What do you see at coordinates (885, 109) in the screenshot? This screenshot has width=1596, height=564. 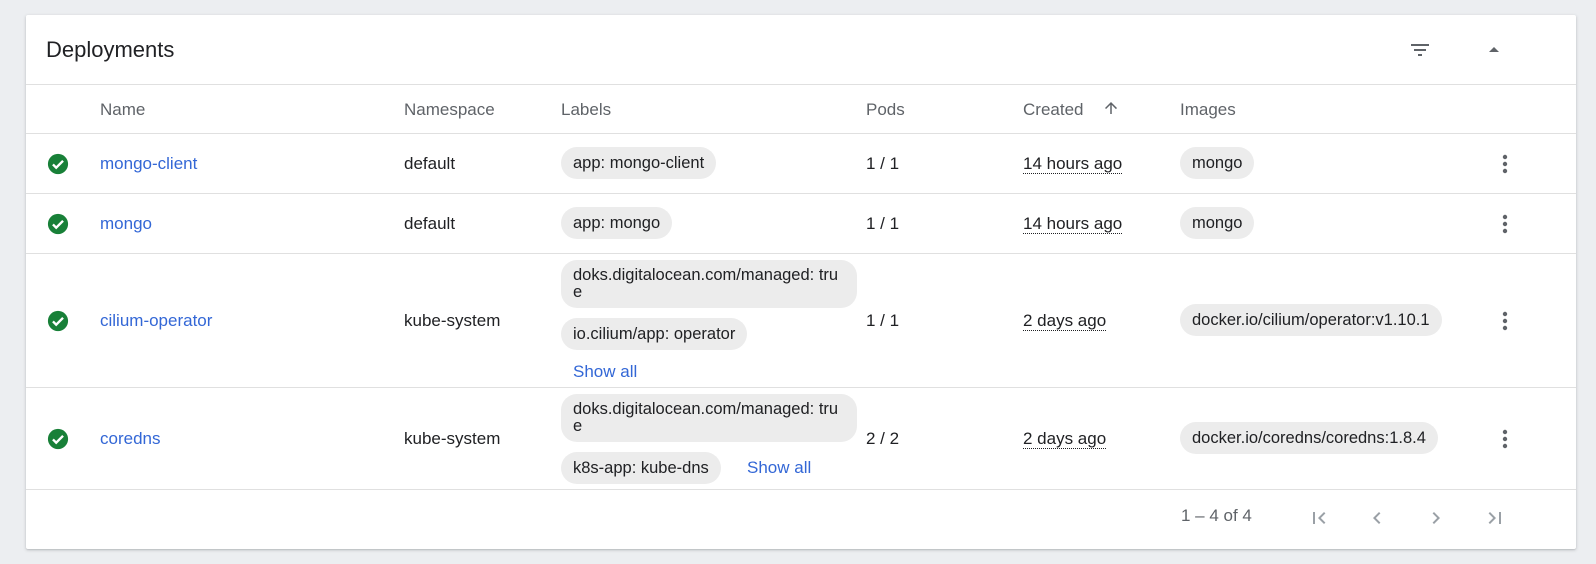 I see `column-header-pods: Pods` at bounding box center [885, 109].